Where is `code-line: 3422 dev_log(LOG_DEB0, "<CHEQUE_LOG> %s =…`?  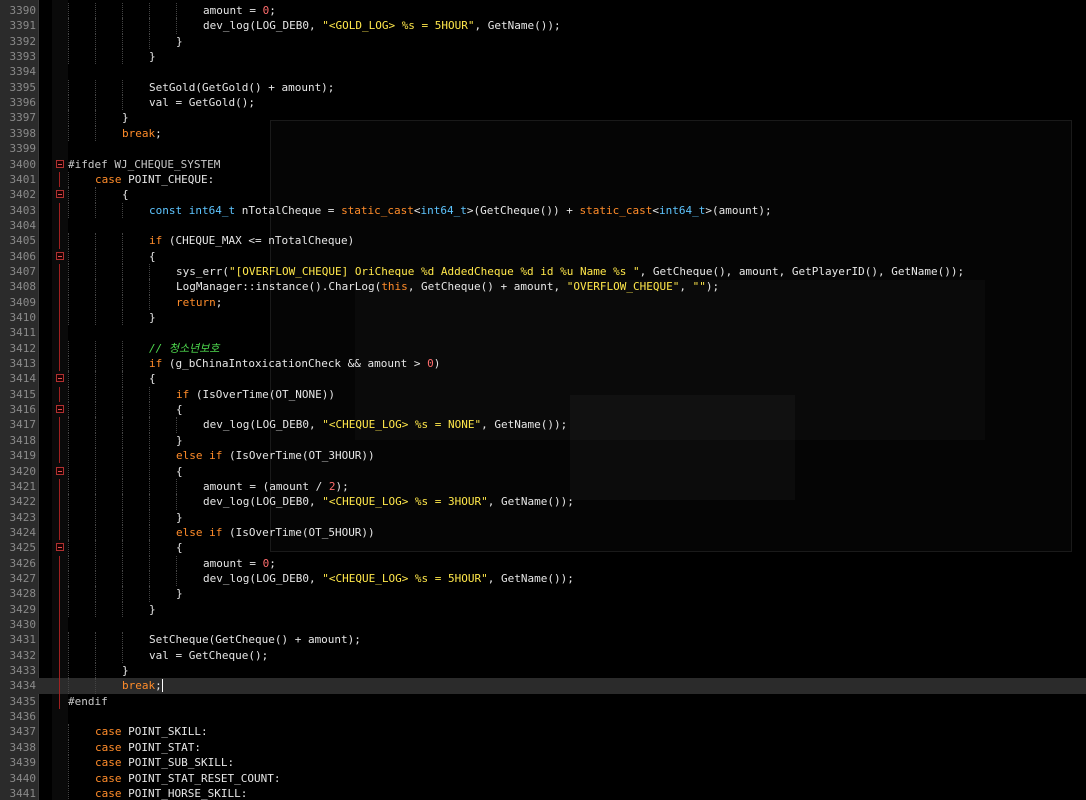 code-line: 3422 dev_log(LOG_DEB0, "<CHEQUE_LOG> %s =… is located at coordinates (543, 502).